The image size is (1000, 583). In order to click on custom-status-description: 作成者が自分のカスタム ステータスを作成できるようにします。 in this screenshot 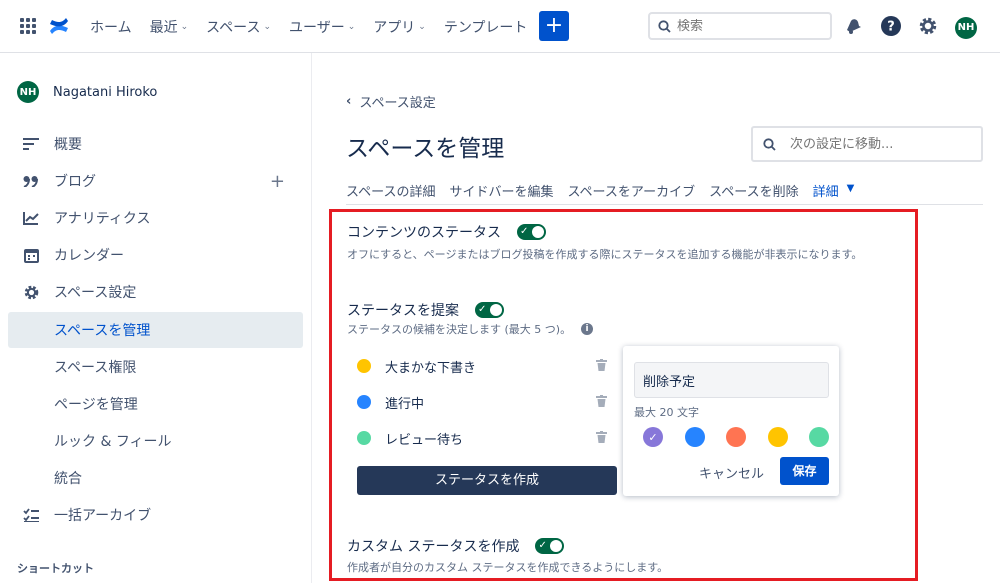, I will do `click(508, 567)`.